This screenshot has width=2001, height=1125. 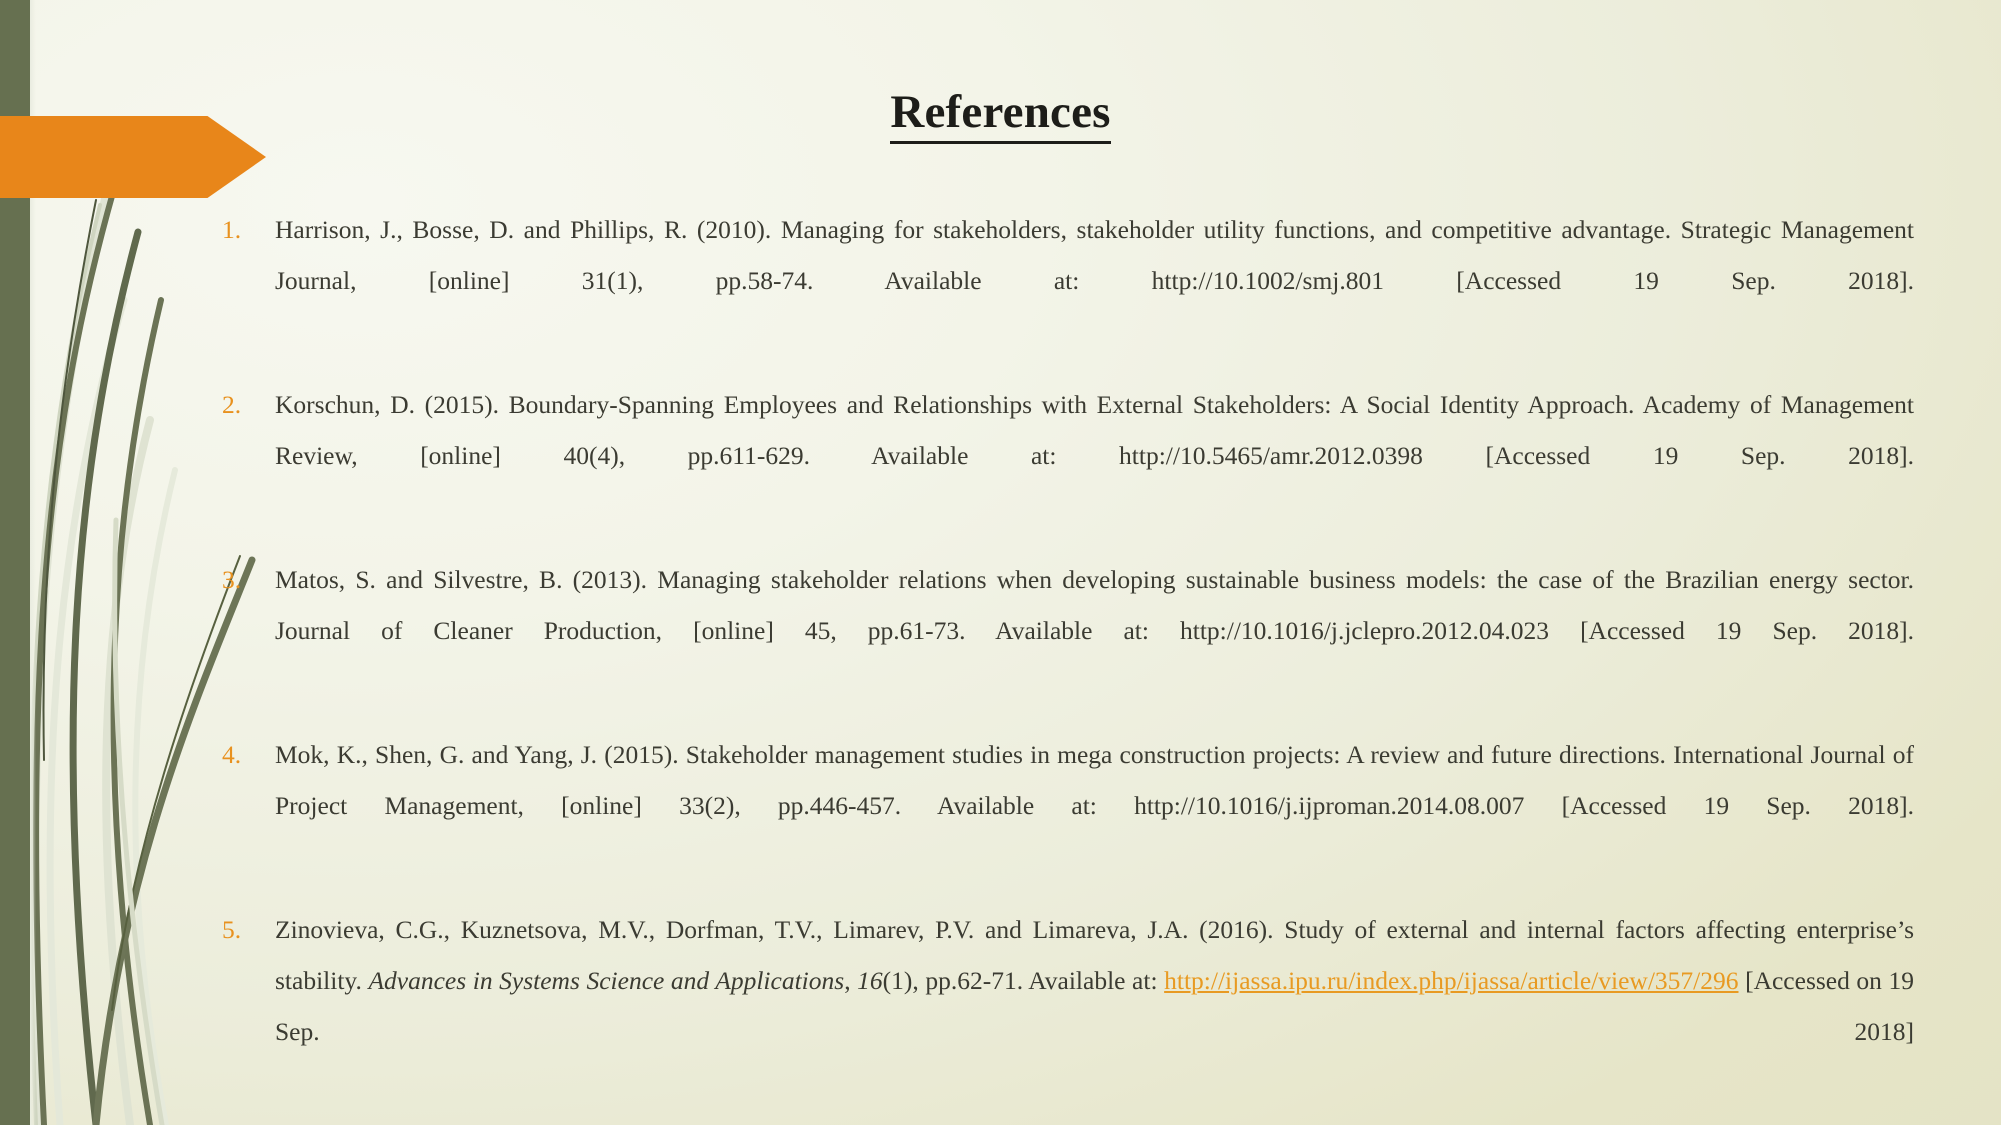 What do you see at coordinates (232, 754) in the screenshot?
I see `reference-number: 4.` at bounding box center [232, 754].